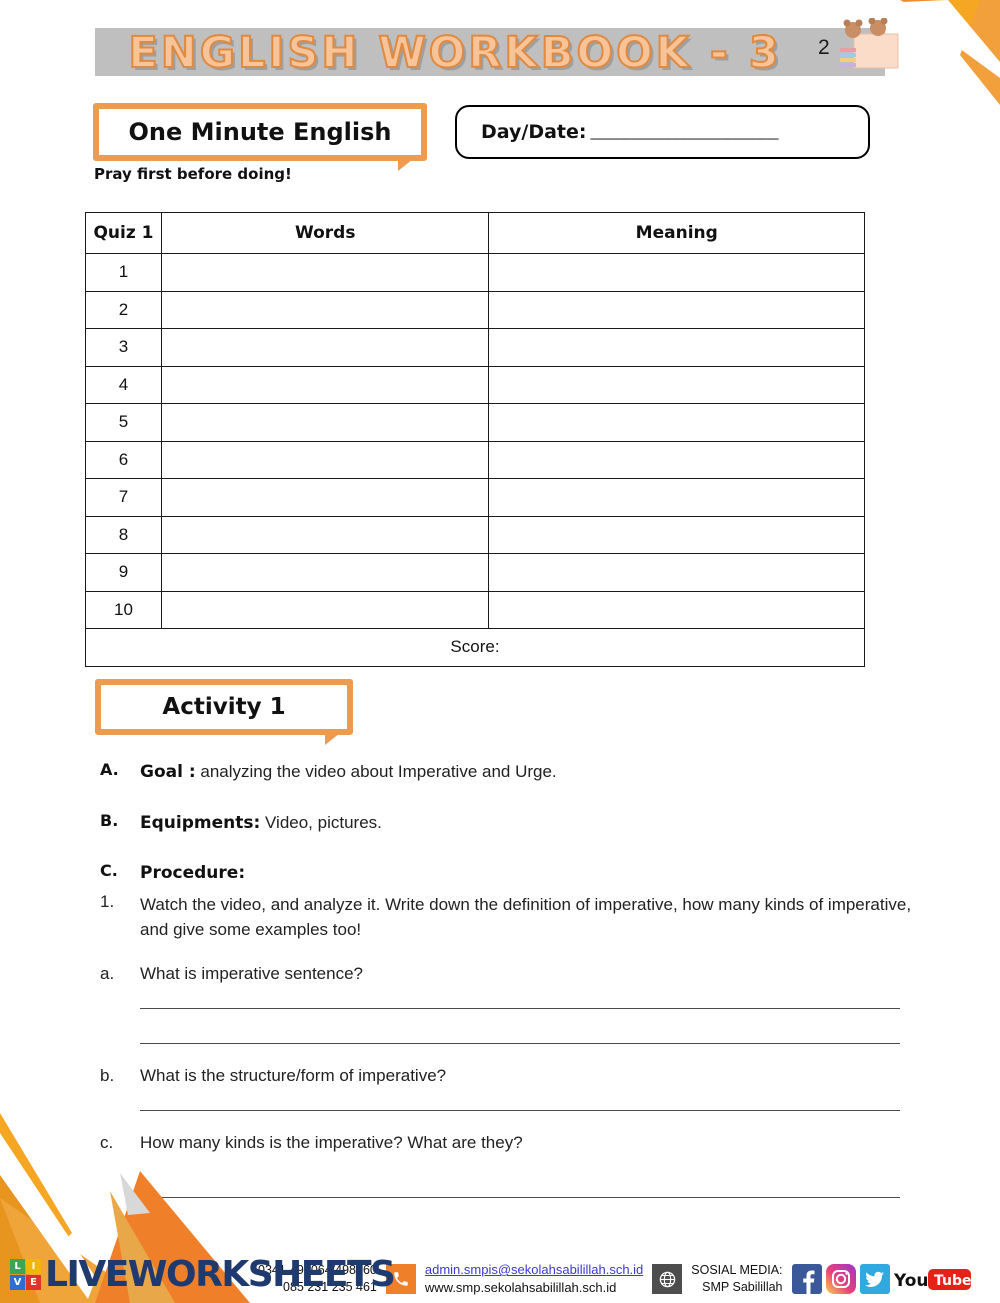 The image size is (1000, 1303). I want to click on table-score-row: Score:, so click(475, 647).